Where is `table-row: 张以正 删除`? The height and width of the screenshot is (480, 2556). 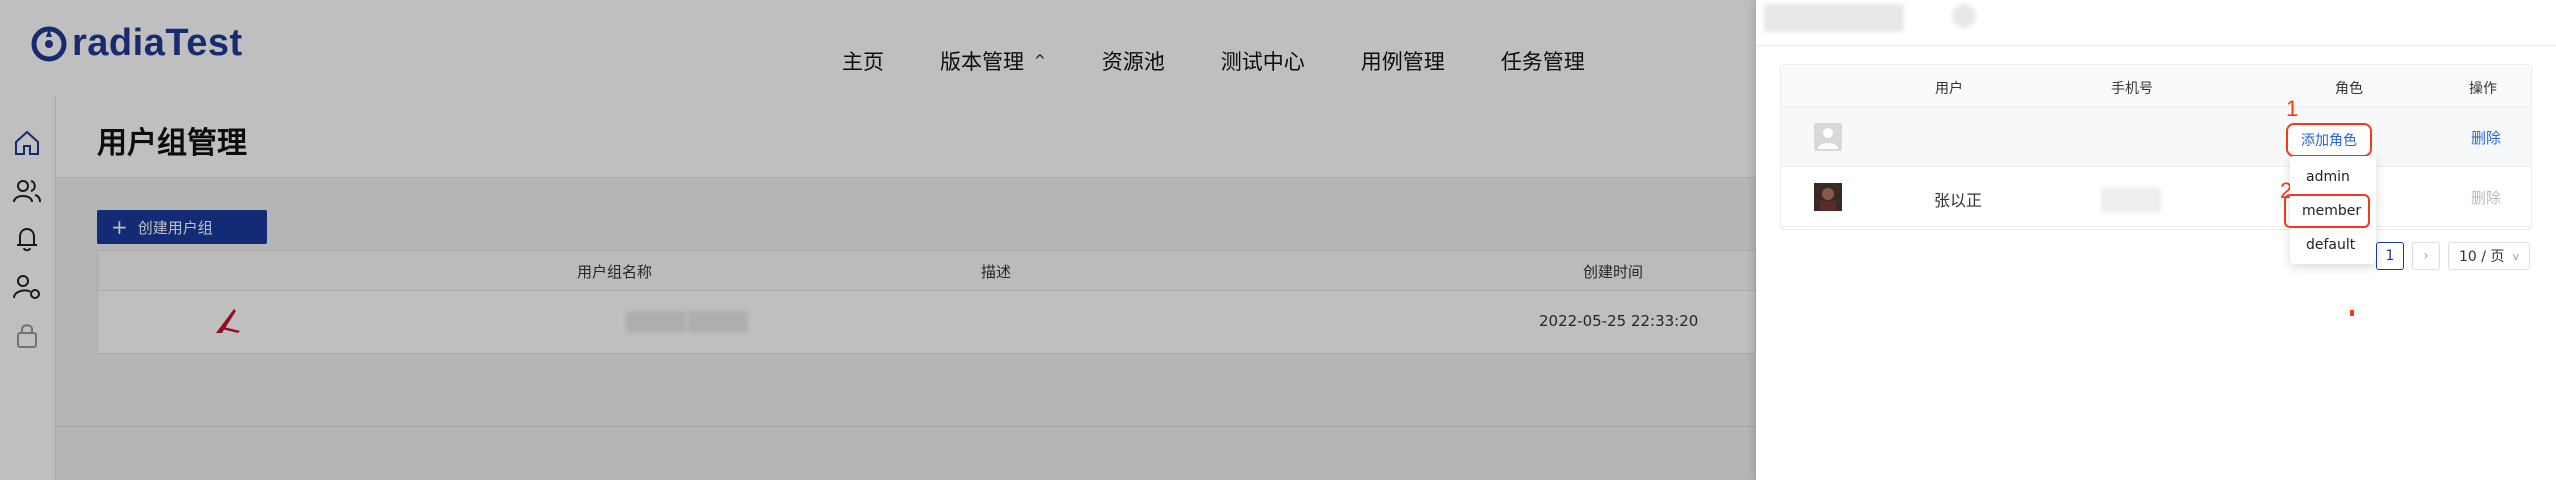 table-row: 张以正 删除 is located at coordinates (2156, 197).